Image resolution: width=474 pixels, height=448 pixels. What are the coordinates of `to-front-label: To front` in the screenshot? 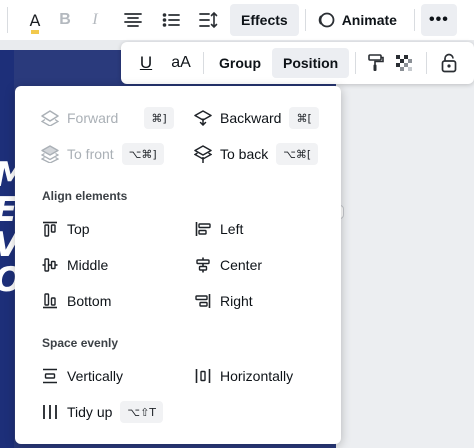 It's located at (90, 154).